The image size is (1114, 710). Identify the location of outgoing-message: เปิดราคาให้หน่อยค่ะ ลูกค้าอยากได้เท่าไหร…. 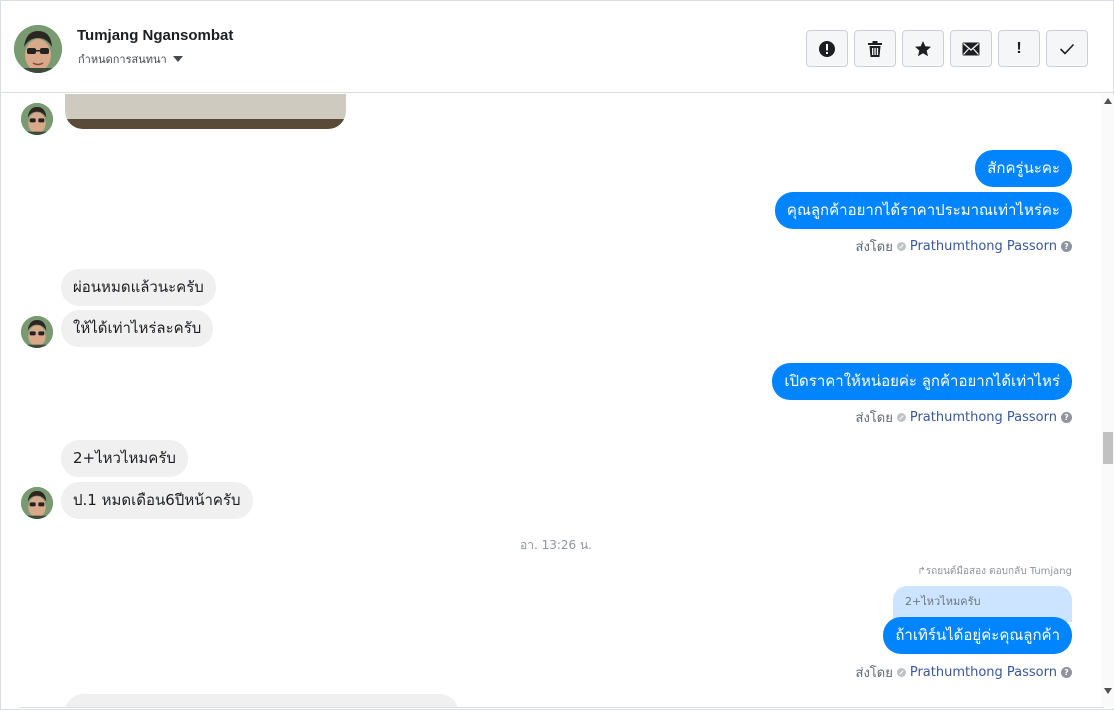
(922, 381).